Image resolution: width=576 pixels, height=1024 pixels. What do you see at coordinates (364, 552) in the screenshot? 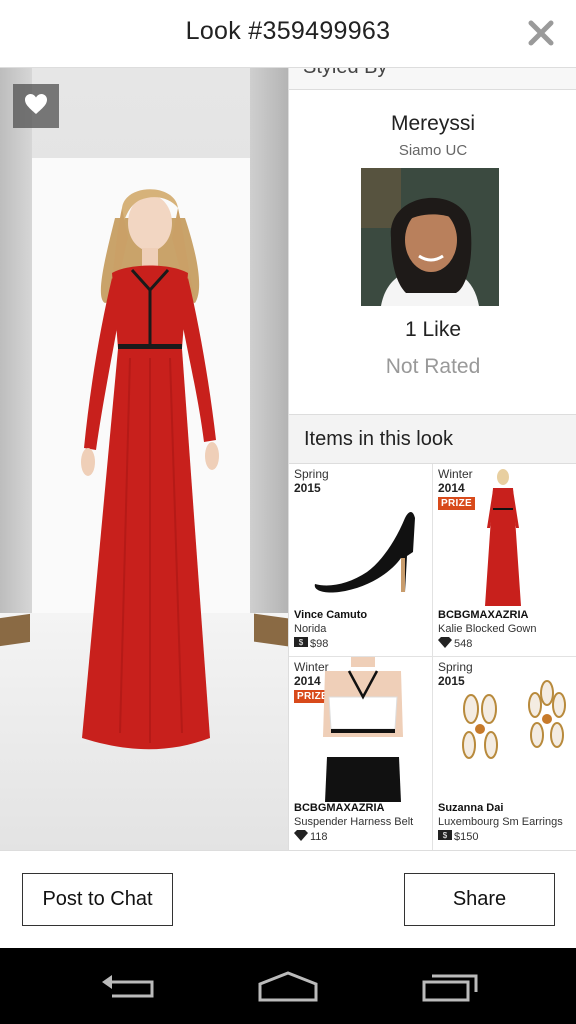
I see `item-image-pump` at bounding box center [364, 552].